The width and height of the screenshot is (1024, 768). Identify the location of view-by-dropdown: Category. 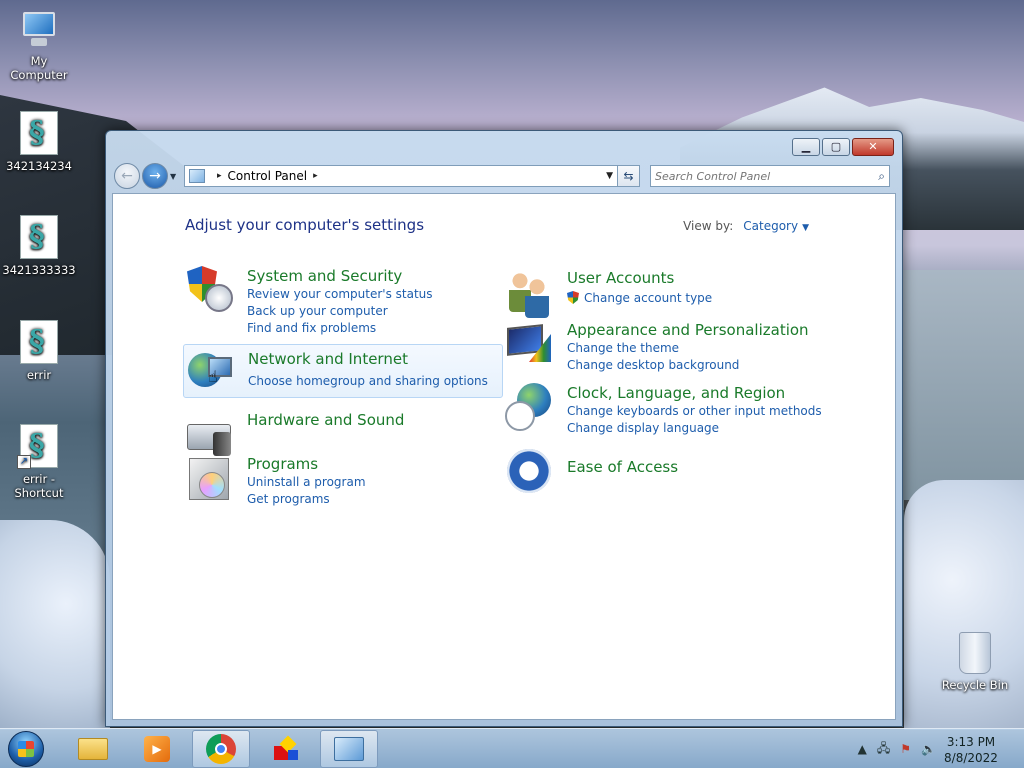
(770, 226).